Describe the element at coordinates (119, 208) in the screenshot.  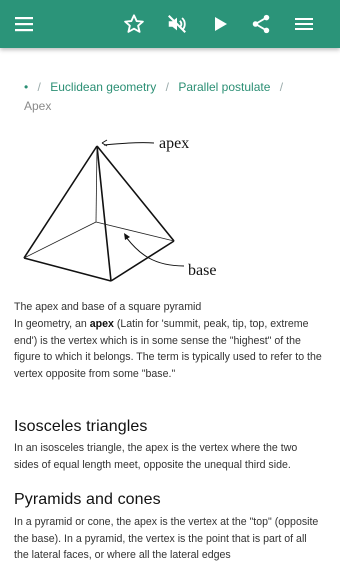
I see `pyramid-diagram: apex base` at that location.